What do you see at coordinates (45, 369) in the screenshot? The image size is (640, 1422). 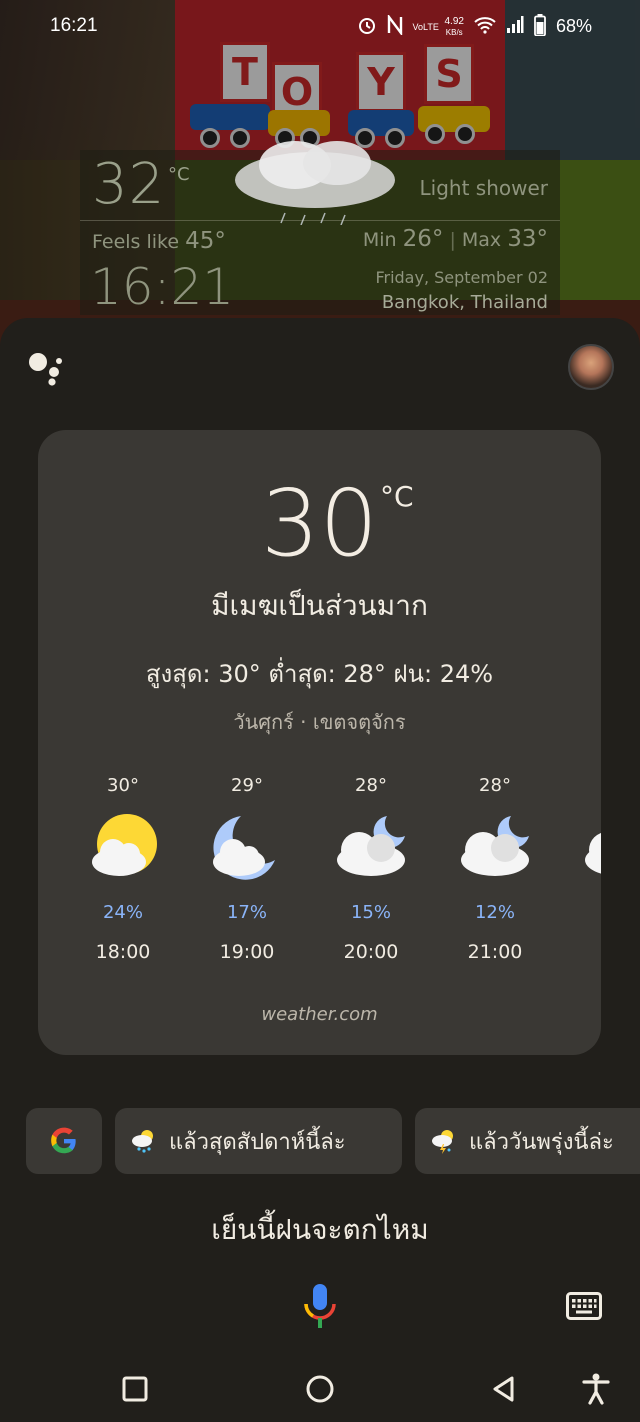 I see `assistant-logo-icon` at bounding box center [45, 369].